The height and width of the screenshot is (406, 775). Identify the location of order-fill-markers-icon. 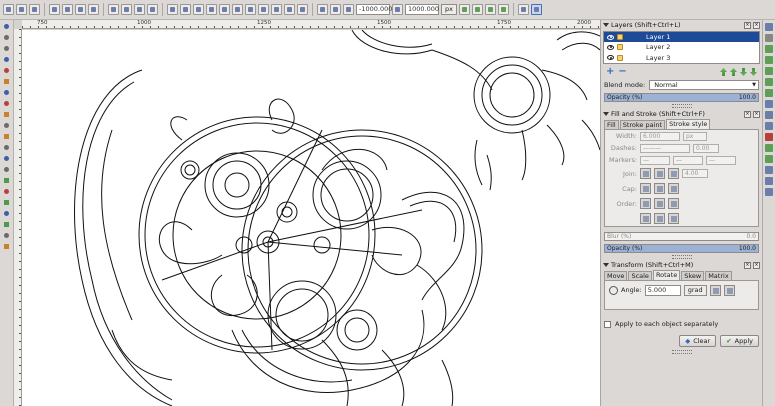
(645, 218).